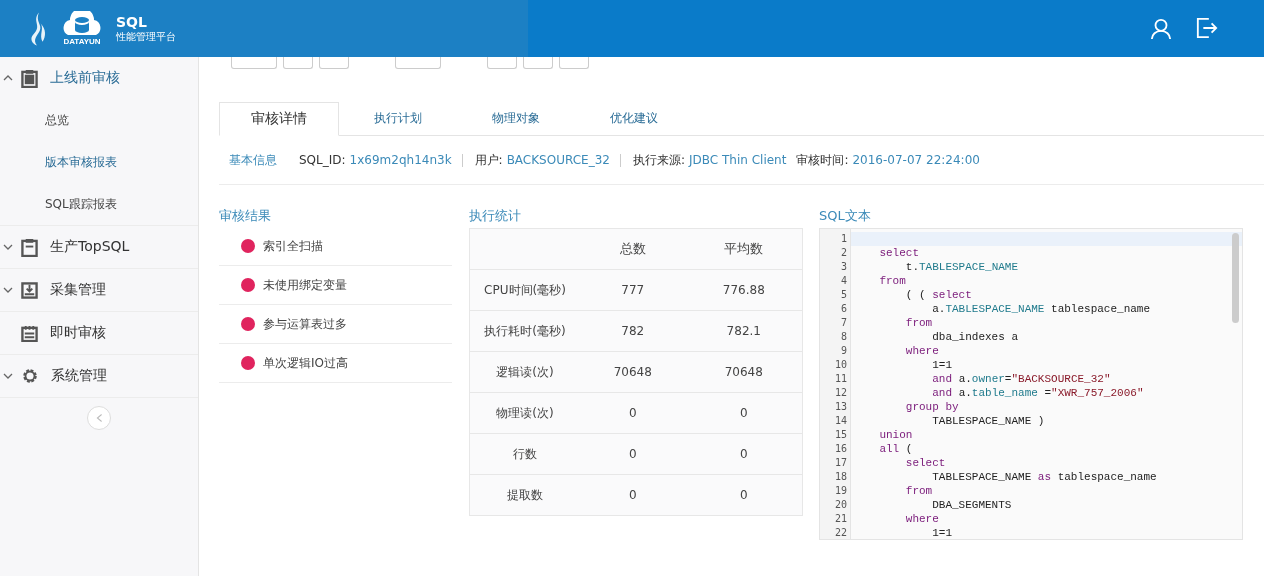 This screenshot has height=576, width=1264. I want to click on collapse-sidebar-button, so click(99, 418).